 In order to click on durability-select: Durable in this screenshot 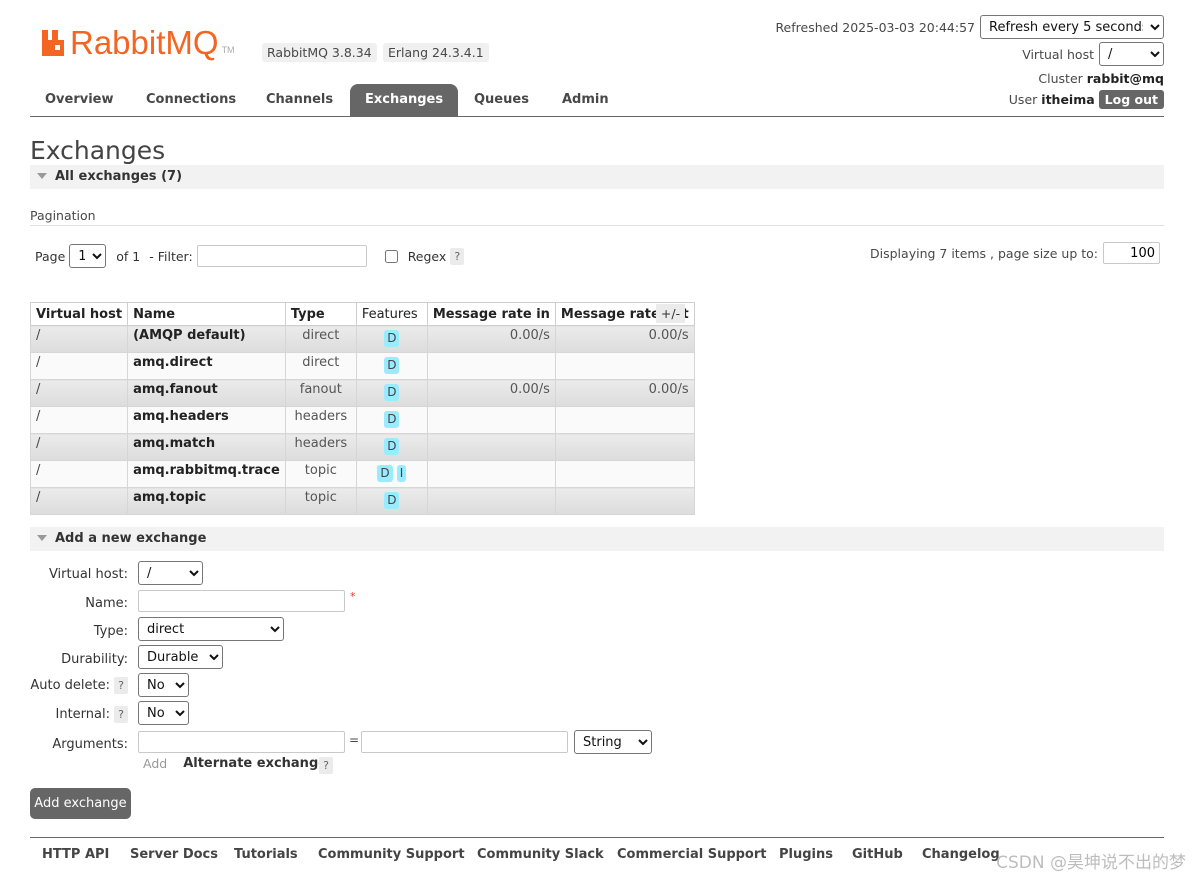, I will do `click(180, 657)`.